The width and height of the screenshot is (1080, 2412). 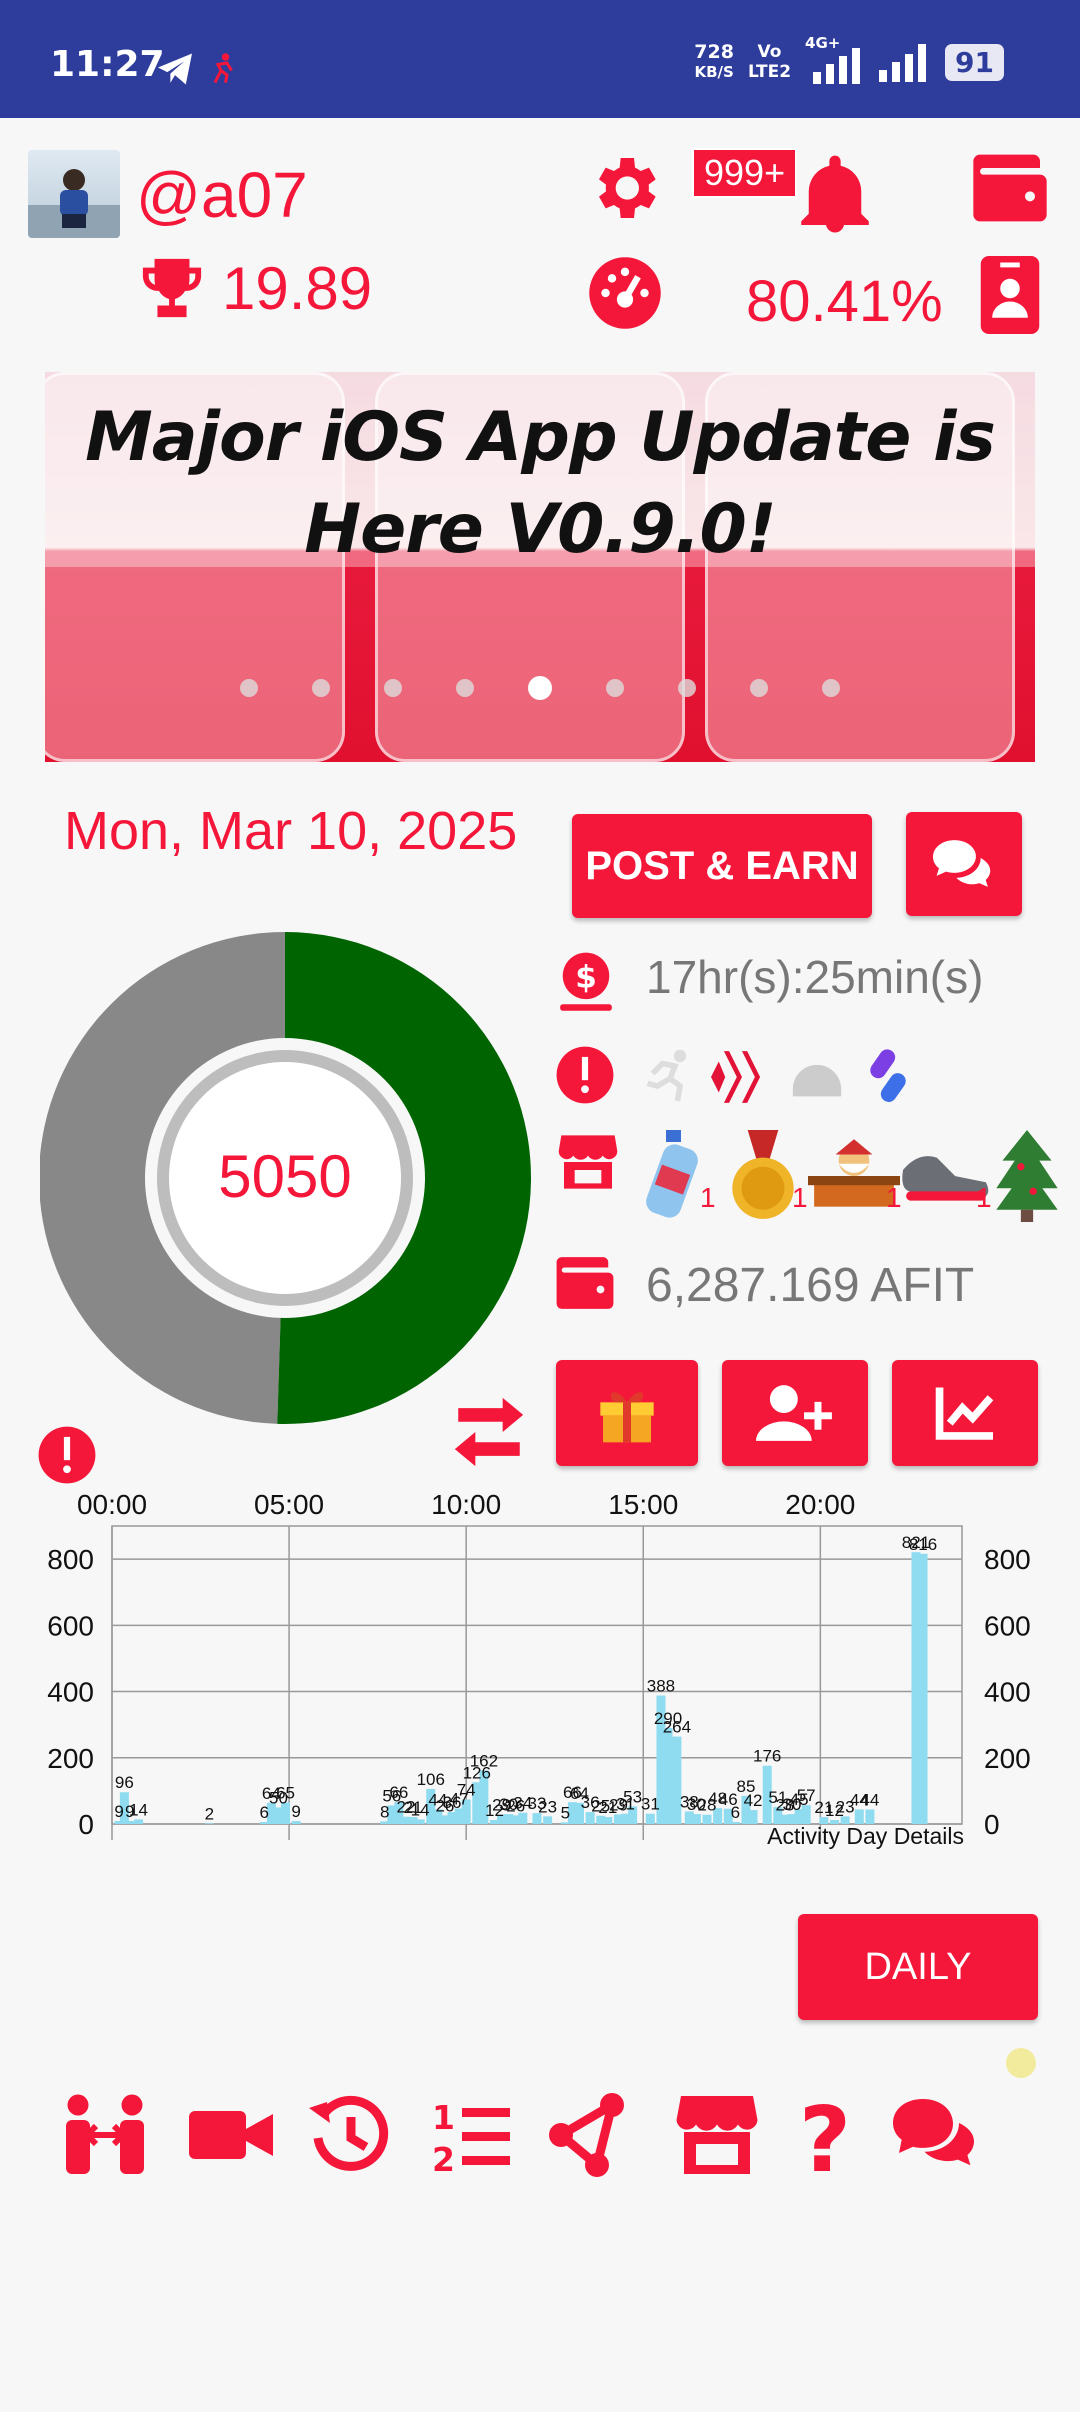 I want to click on gift-button, so click(x=627, y=1413).